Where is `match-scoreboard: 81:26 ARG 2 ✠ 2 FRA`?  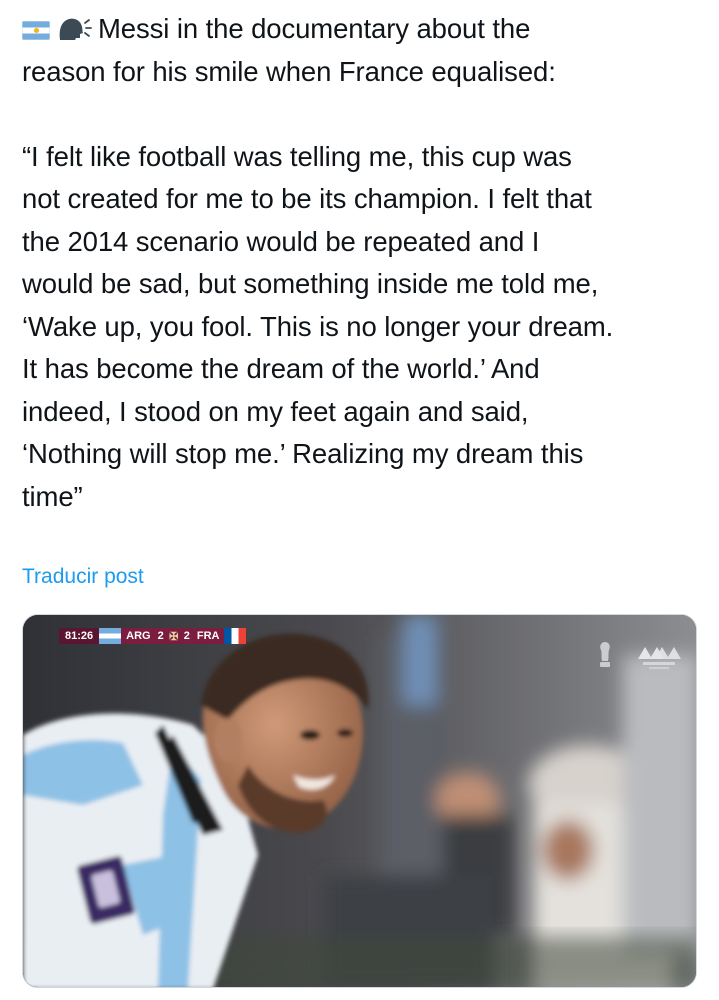
match-scoreboard: 81:26 ARG 2 ✠ 2 FRA is located at coordinates (153, 636).